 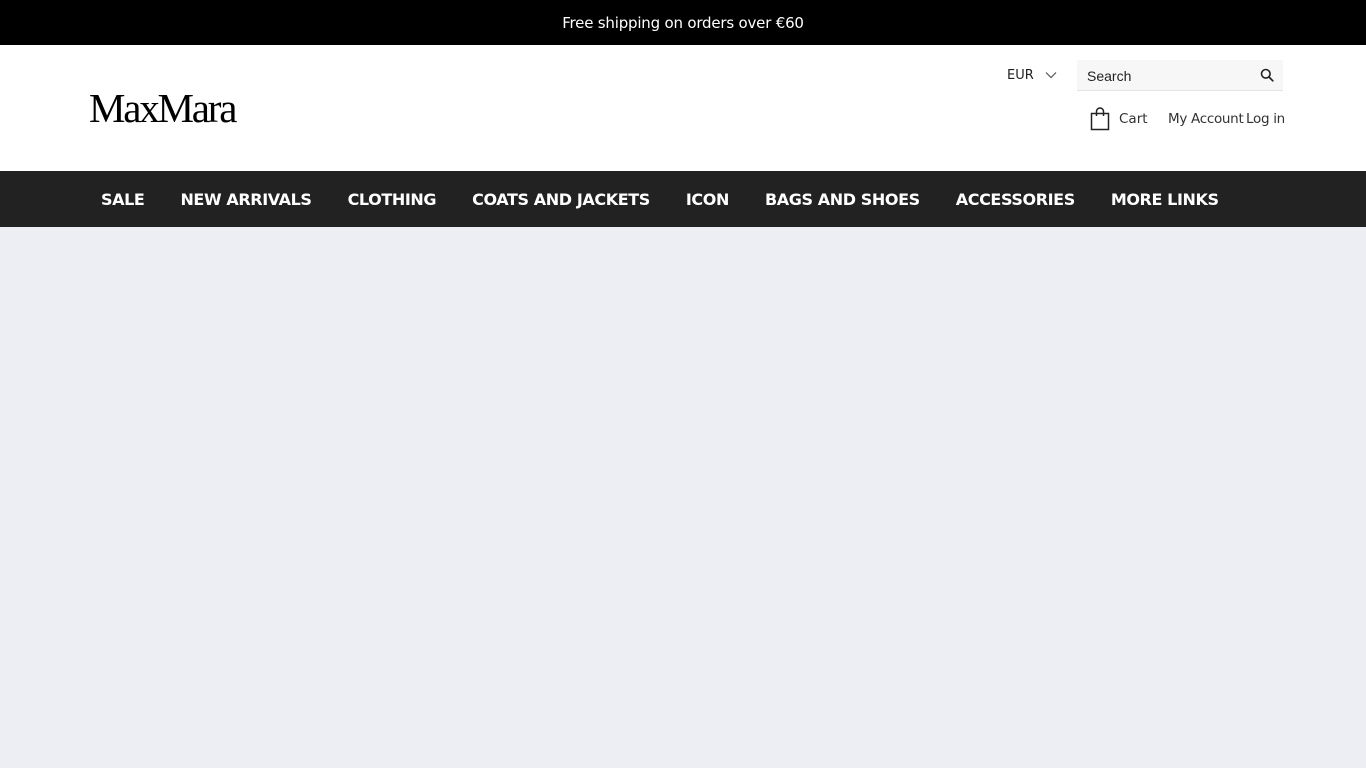 I want to click on site-logo: MaxMara, so click(x=163, y=108).